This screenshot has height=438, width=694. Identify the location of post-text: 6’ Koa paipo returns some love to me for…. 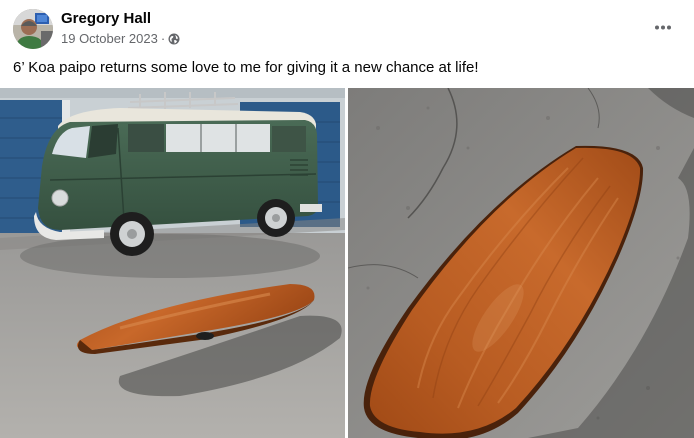
(246, 67).